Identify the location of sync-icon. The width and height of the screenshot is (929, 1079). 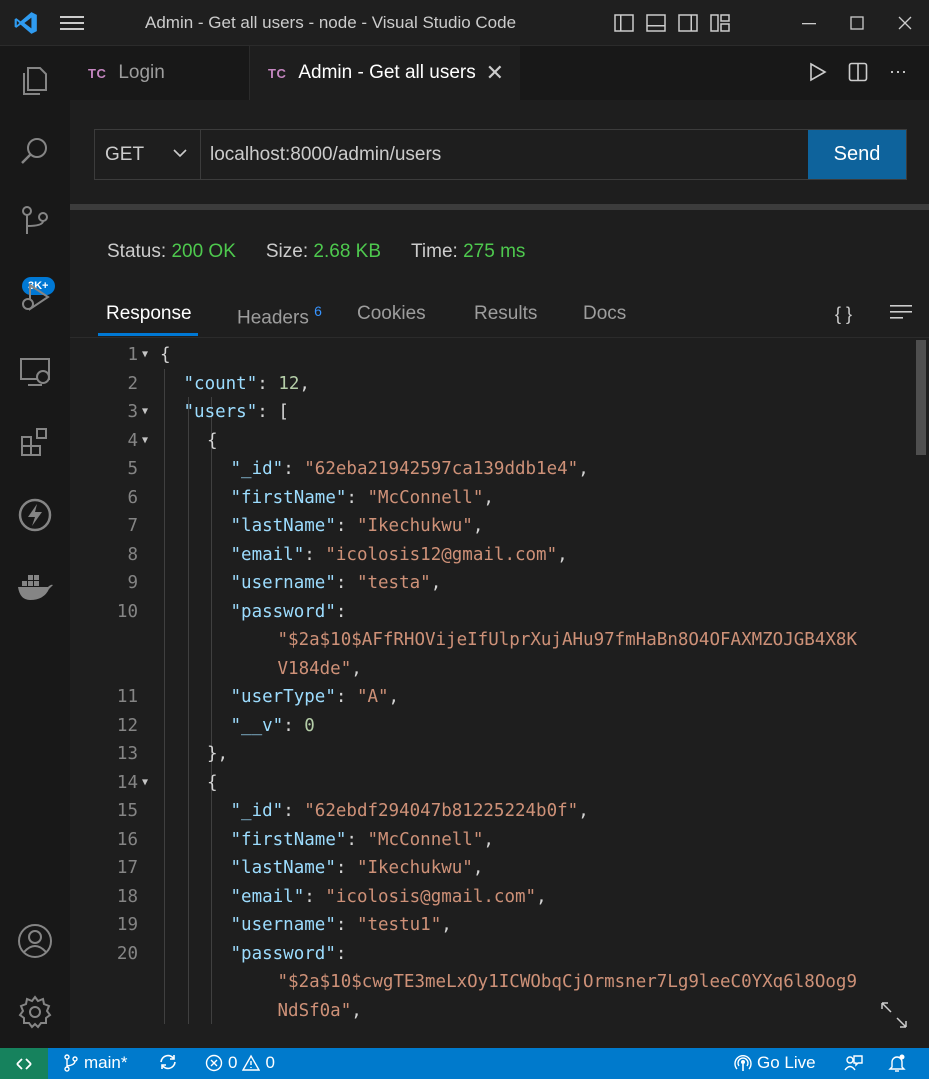
(168, 1062).